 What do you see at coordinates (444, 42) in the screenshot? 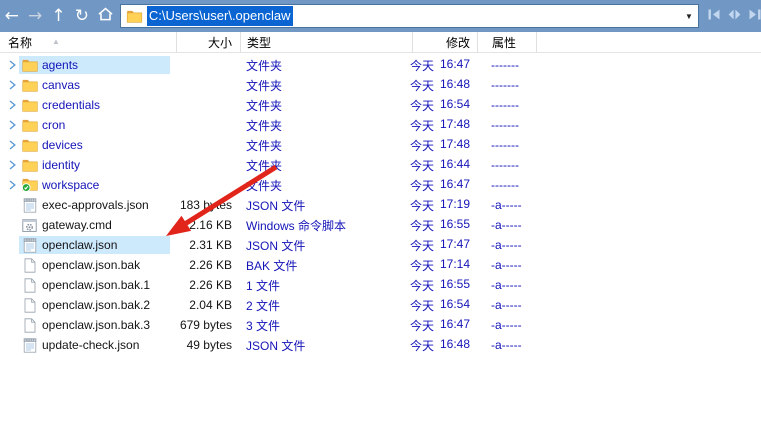
I see `column-header-modified: 修改` at bounding box center [444, 42].